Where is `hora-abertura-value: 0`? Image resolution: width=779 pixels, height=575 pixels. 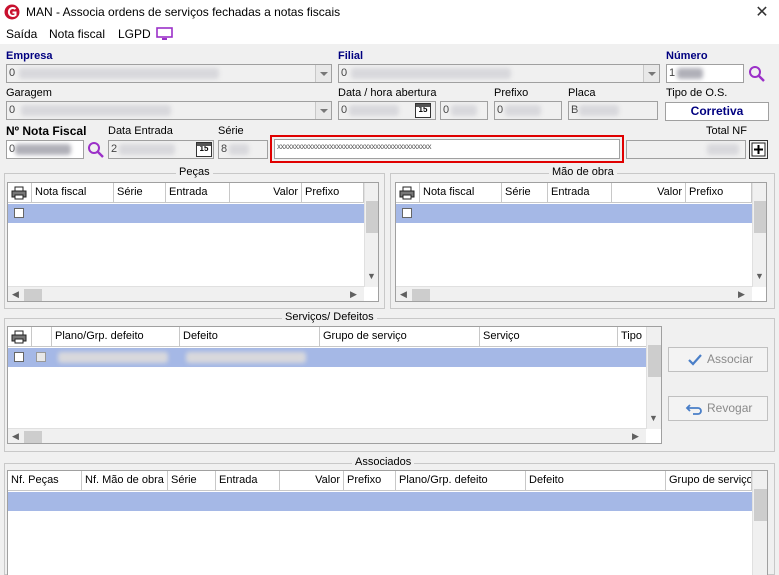
hora-abertura-value: 0 is located at coordinates (446, 110).